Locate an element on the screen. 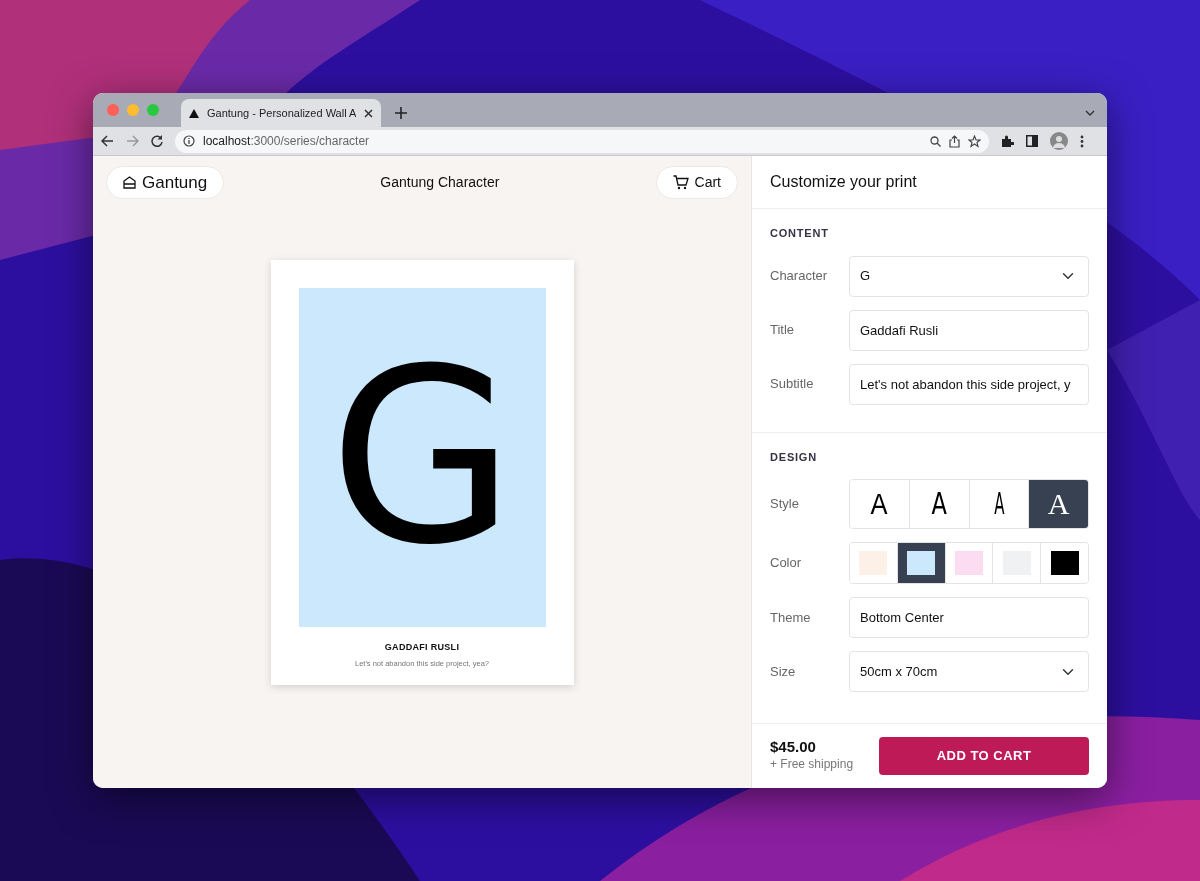  page-title: Gantung Character is located at coordinates (440, 182).